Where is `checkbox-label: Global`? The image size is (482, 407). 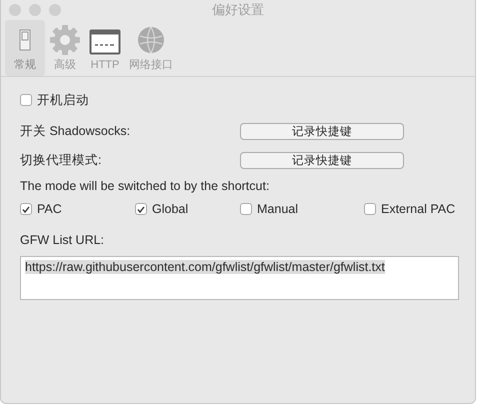
checkbox-label: Global is located at coordinates (170, 209).